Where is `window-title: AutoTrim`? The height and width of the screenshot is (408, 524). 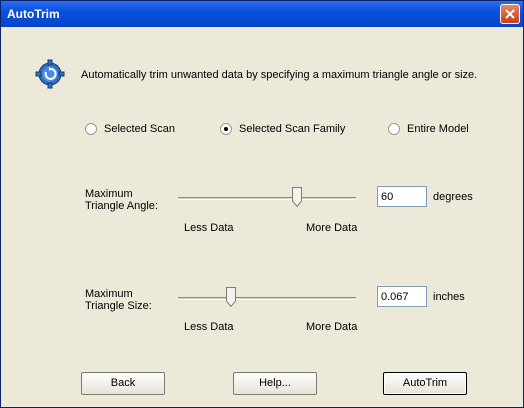 window-title: AutoTrim is located at coordinates (33, 14).